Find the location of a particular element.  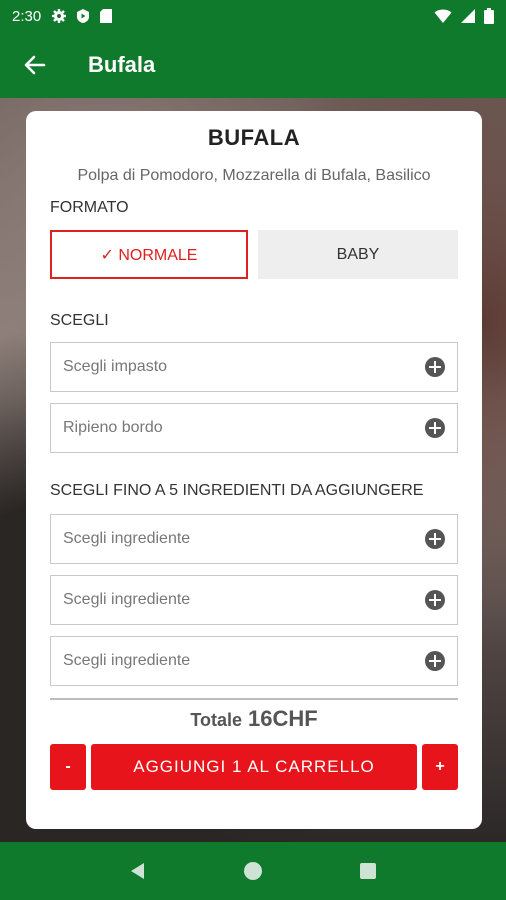

nav-recents-icon is located at coordinates (368, 871).